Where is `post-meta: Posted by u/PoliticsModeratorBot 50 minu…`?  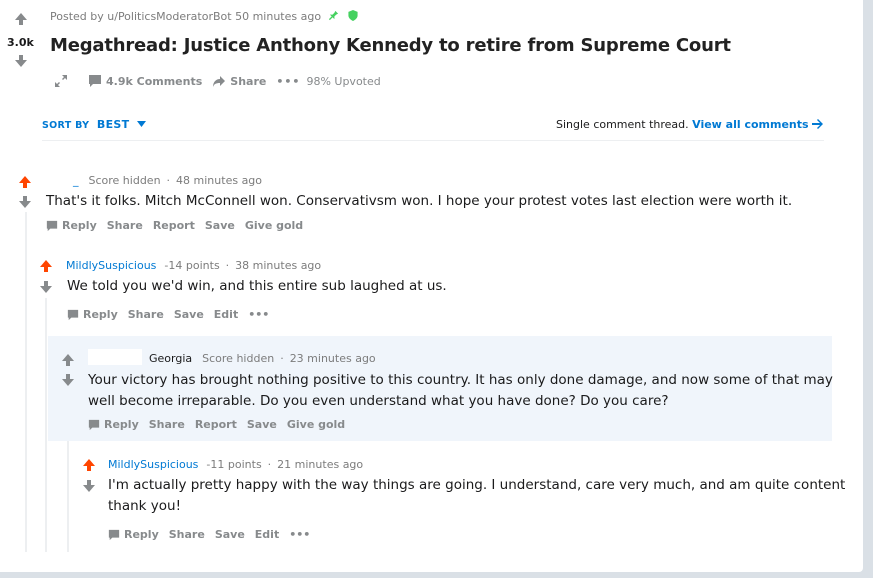
post-meta: Posted by u/PoliticsModeratorBot 50 minu… is located at coordinates (204, 16).